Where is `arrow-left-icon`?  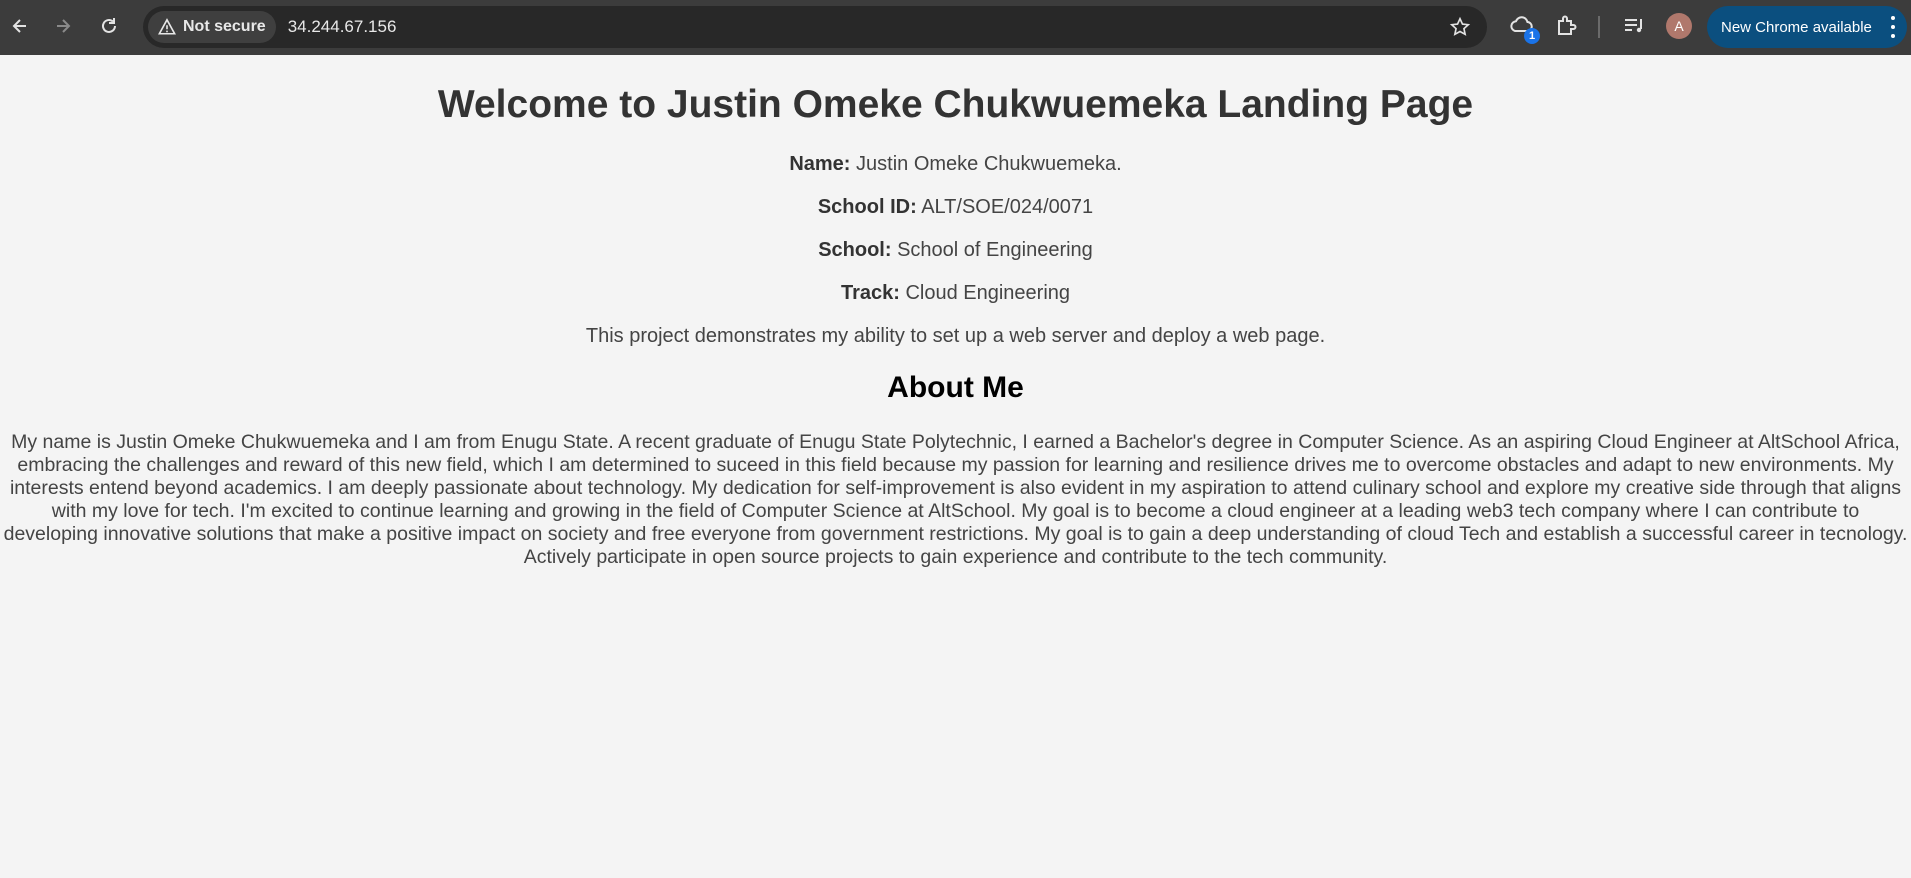
arrow-left-icon is located at coordinates (19, 26).